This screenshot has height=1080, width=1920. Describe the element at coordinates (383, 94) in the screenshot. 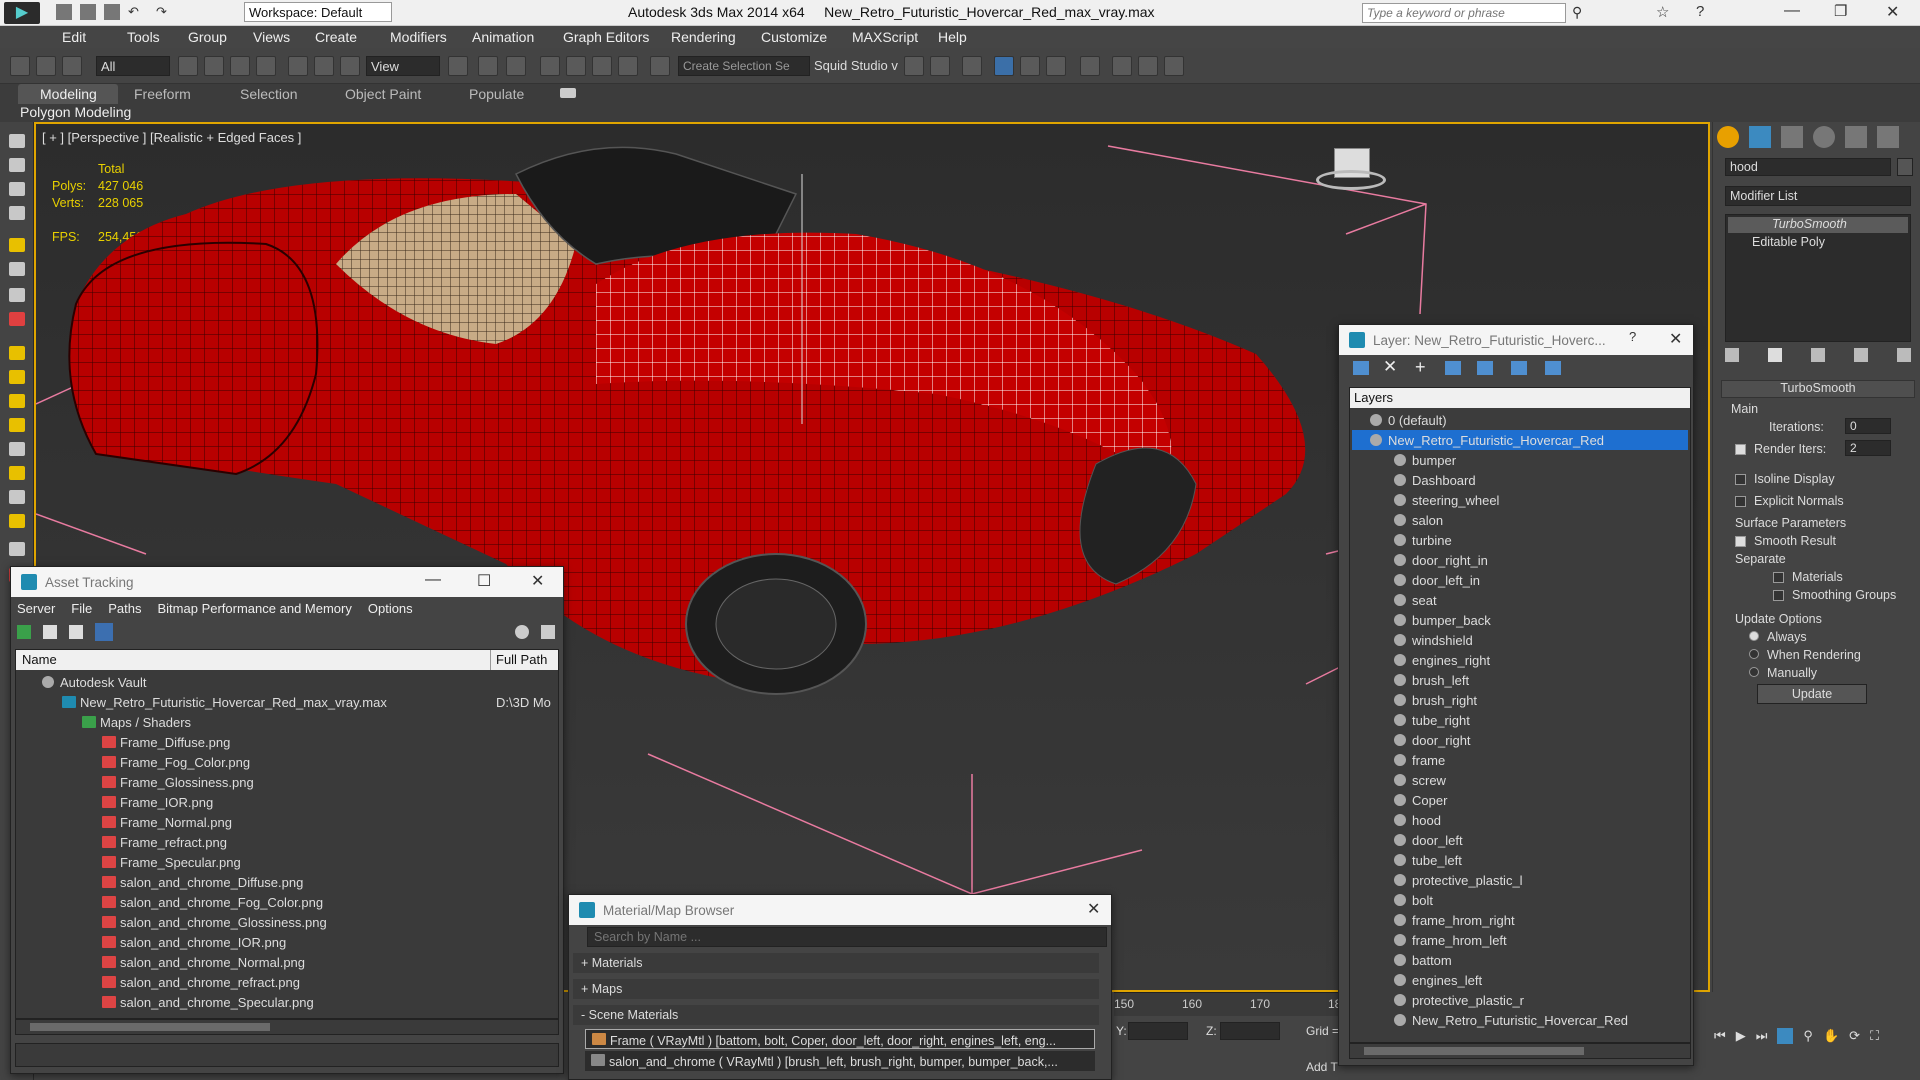

I see `tab-object-paint: Object Paint` at that location.